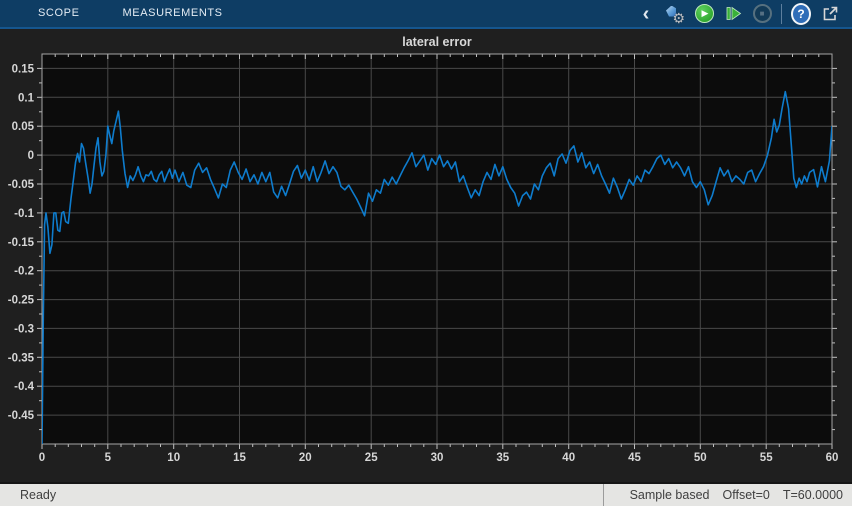 The image size is (852, 506). I want to click on svg-text: 35, so click(502, 458).